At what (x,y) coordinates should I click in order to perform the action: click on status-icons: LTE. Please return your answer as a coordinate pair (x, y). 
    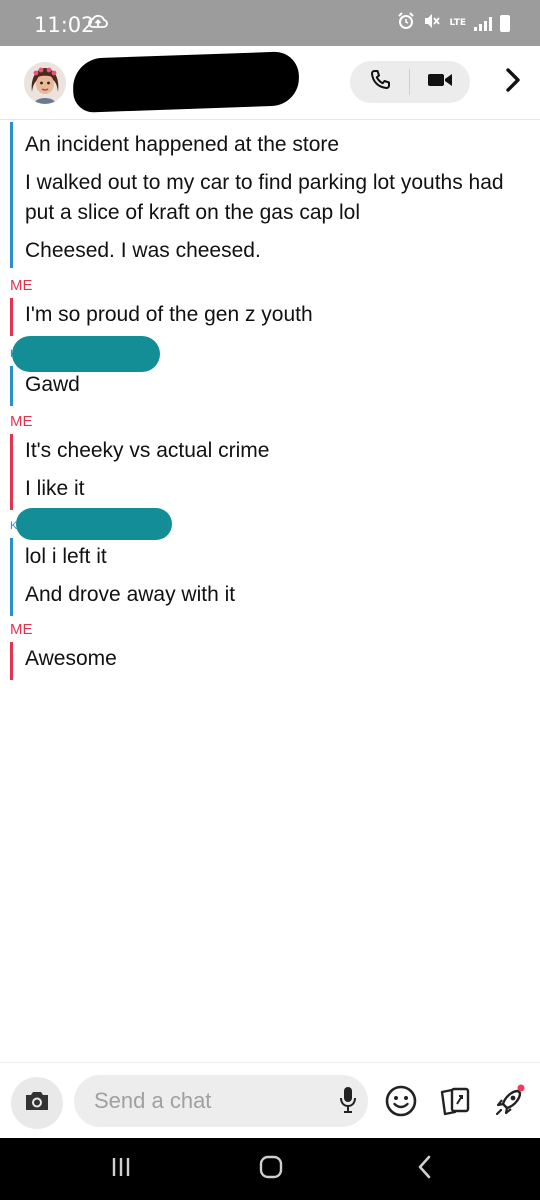
    Looking at the image, I should click on (453, 23).